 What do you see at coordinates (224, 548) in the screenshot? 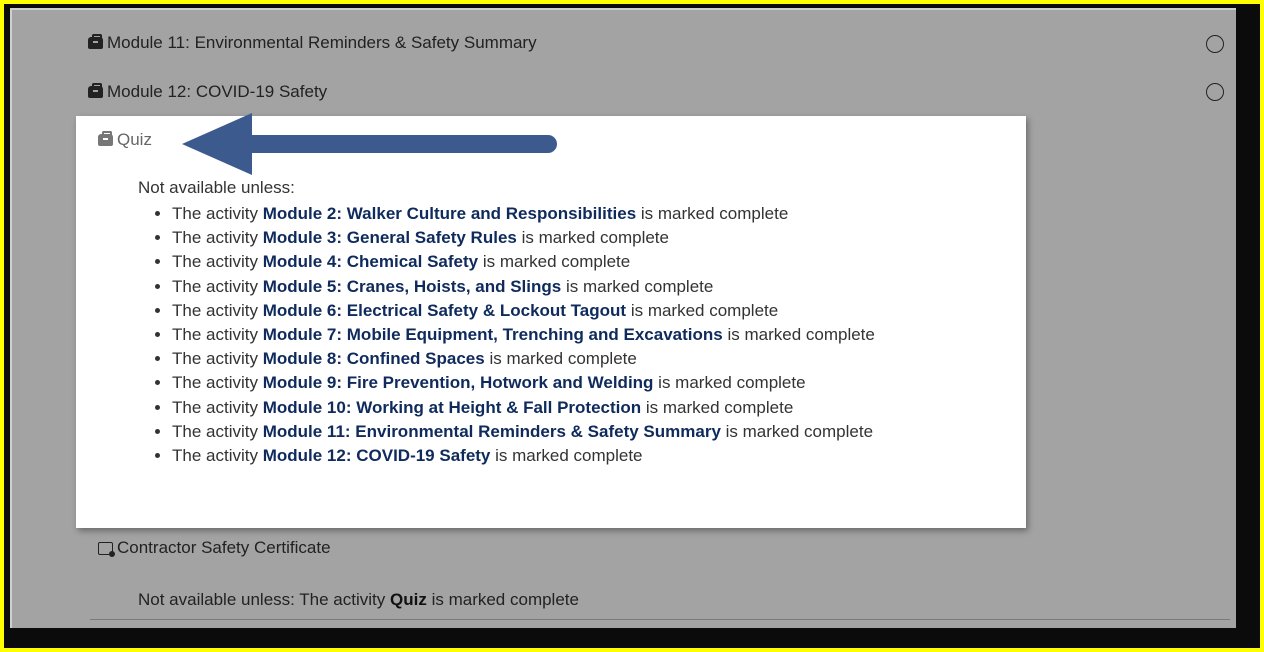
I see `activity-certificate-label: Contractor Safety Certificate` at bounding box center [224, 548].